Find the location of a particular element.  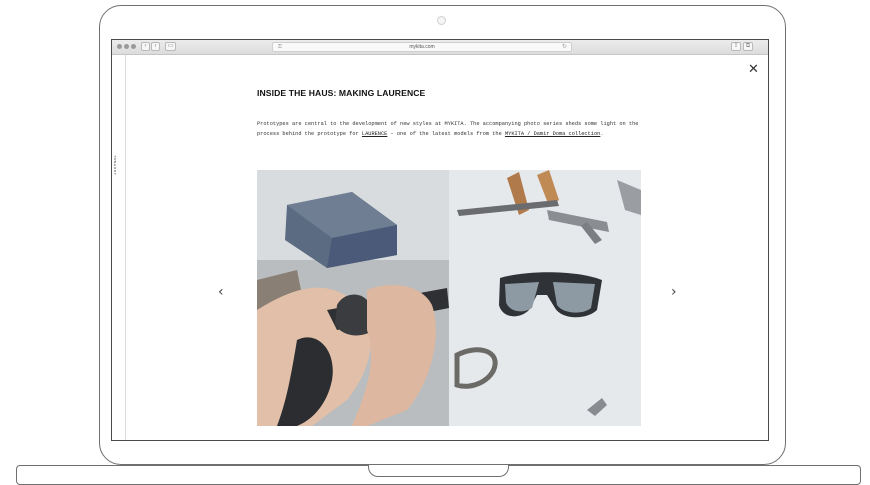

browser-toolbar: ‹ › ▭ ≡ ⚿ mykita.com ↻ ⇪ ⧉ is located at coordinates (440, 47).